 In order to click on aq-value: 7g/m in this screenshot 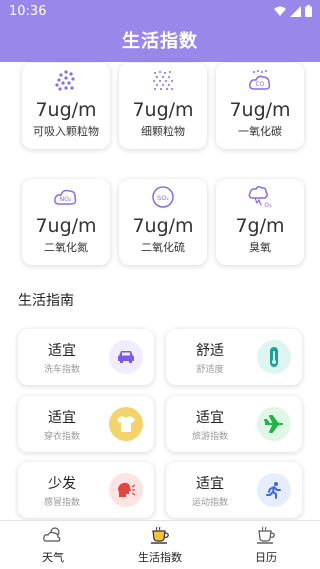, I will do `click(260, 226)`.